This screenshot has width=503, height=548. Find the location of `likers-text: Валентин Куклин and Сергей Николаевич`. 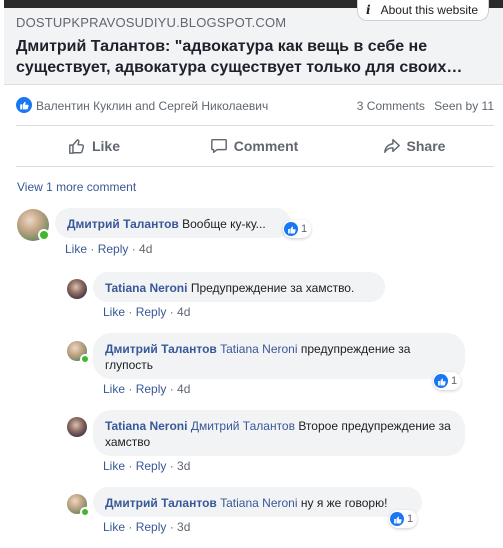

likers-text: Валентин Куклин and Сергей Николаевич is located at coordinates (152, 106).